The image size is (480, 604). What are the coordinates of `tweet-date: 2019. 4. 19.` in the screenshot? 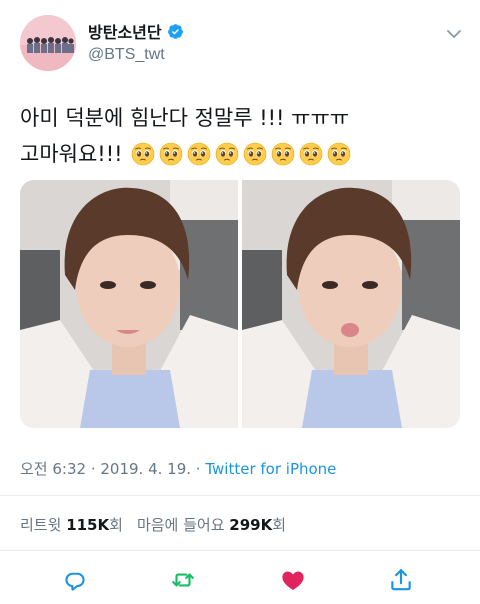 It's located at (145, 469).